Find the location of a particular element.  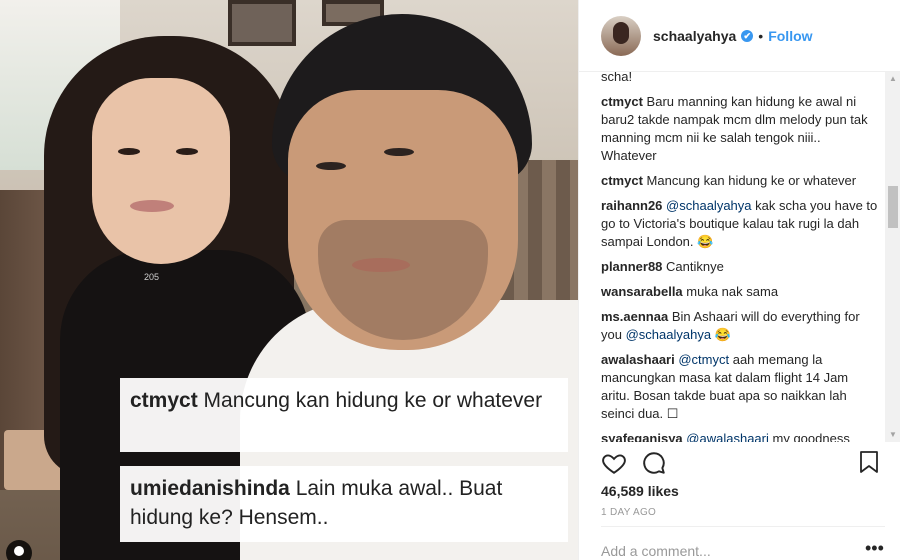

comment-user-link: wansarabella is located at coordinates (642, 291).